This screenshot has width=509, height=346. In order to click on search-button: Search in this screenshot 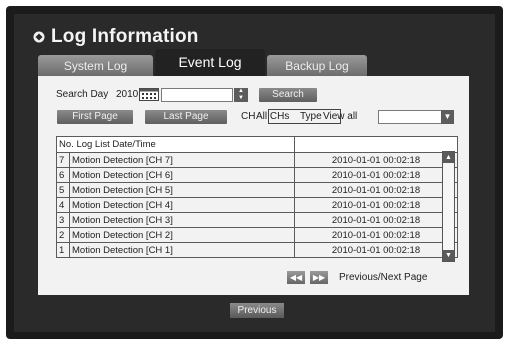, I will do `click(288, 95)`.